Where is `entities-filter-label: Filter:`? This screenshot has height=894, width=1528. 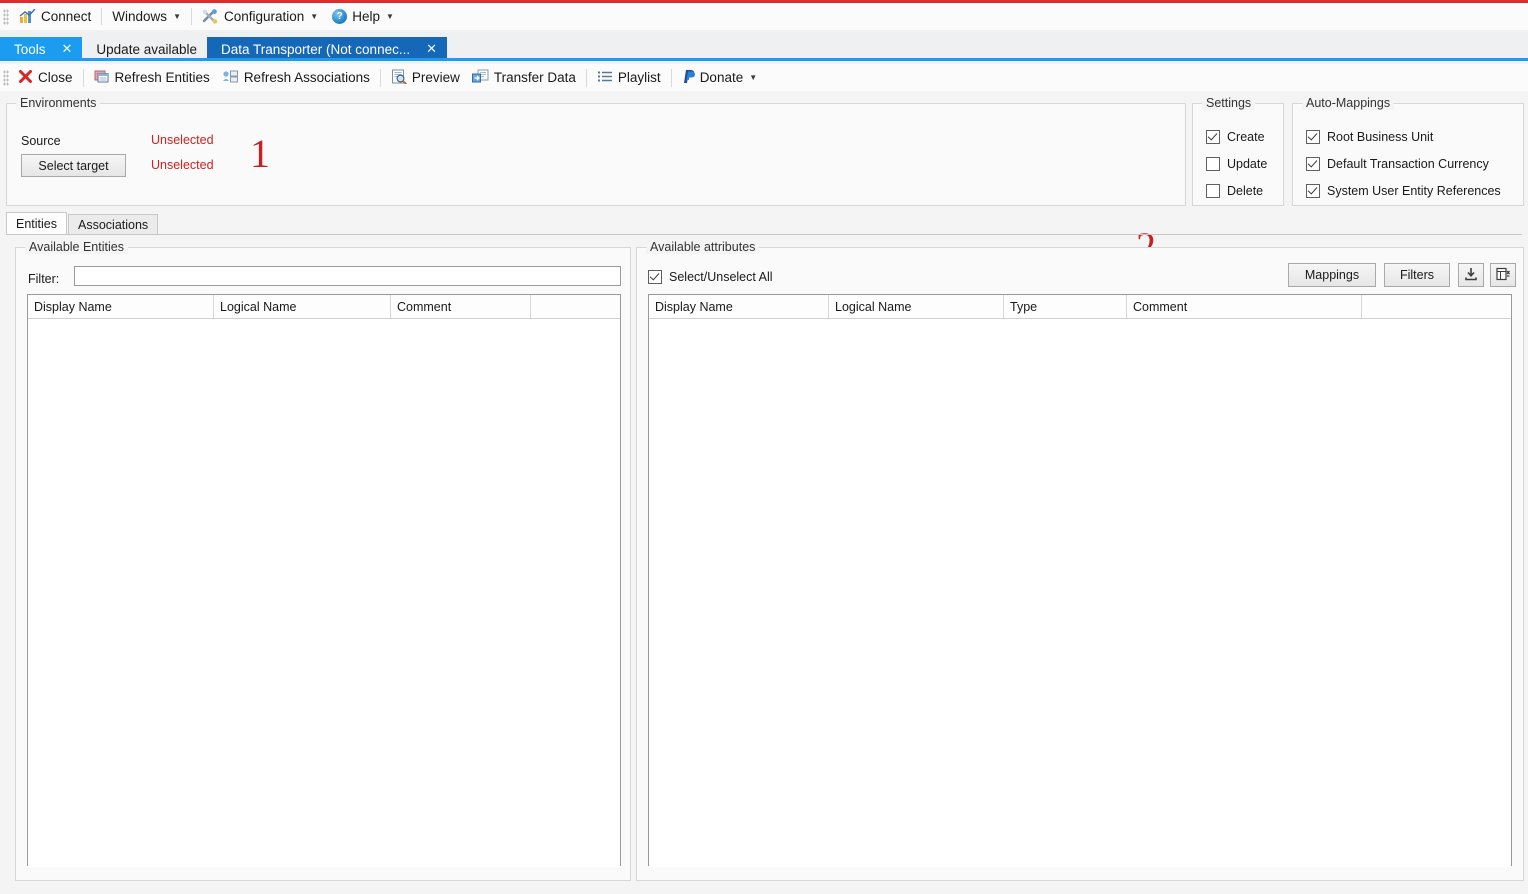
entities-filter-label: Filter: is located at coordinates (44, 279).